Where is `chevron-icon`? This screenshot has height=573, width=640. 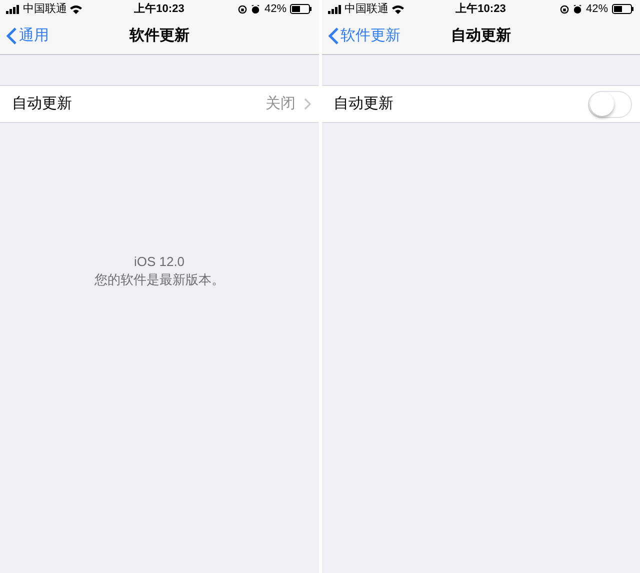
chevron-icon is located at coordinates (307, 104).